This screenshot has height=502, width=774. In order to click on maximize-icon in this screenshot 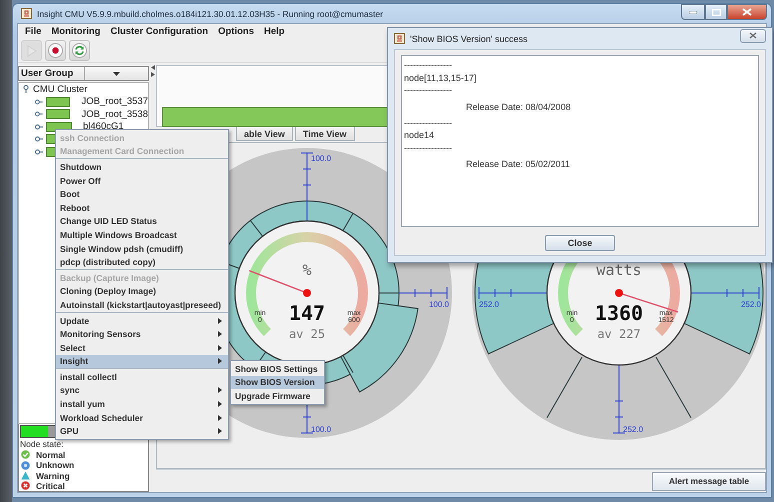, I will do `click(716, 12)`.